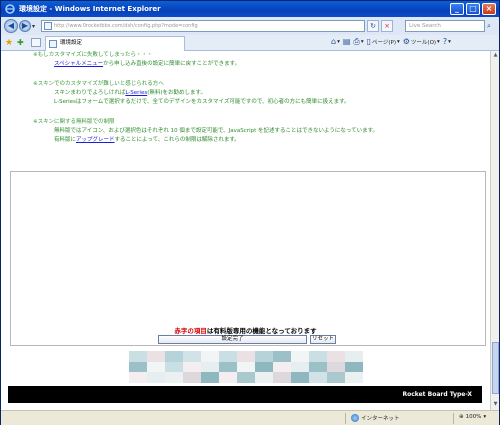  I want to click on upgrade-link: アップグレード, so click(95, 140).